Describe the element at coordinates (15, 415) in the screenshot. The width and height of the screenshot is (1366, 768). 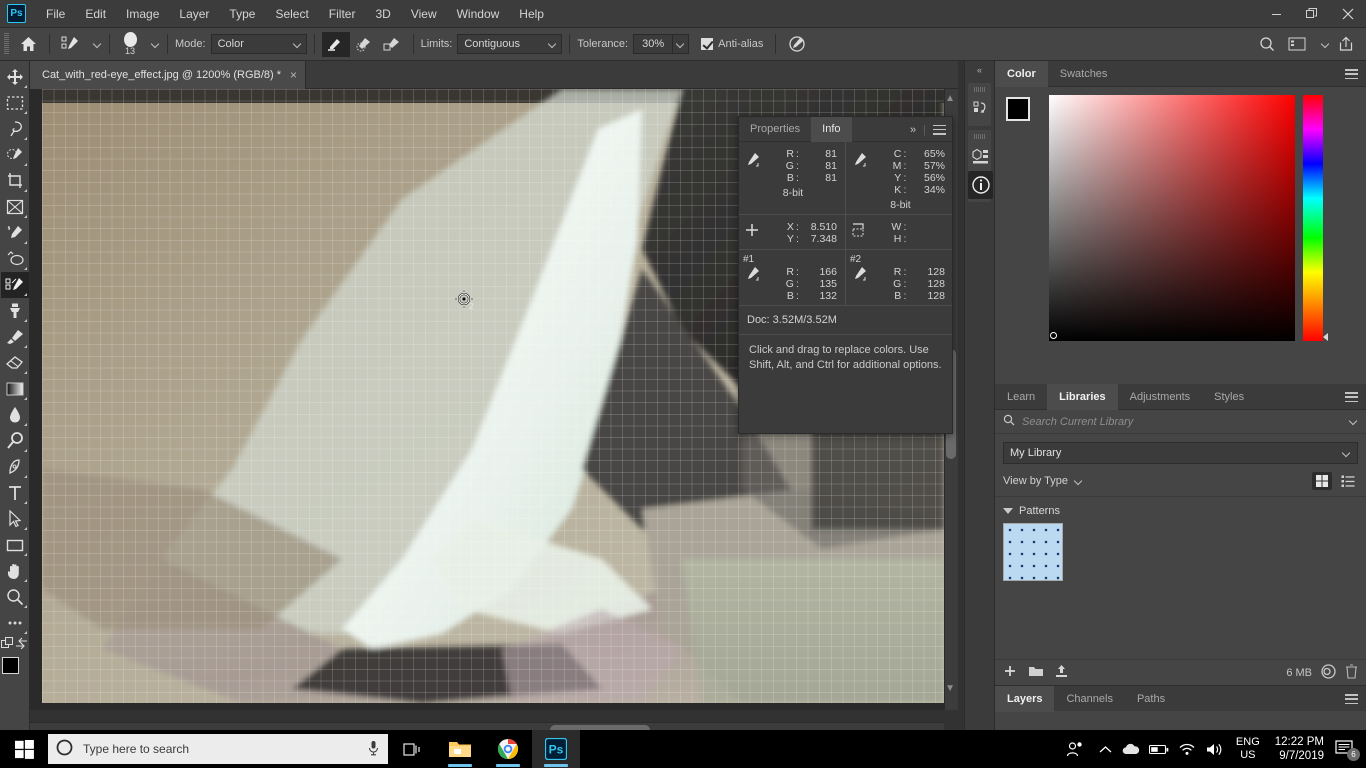
I see `blur-tool` at that location.